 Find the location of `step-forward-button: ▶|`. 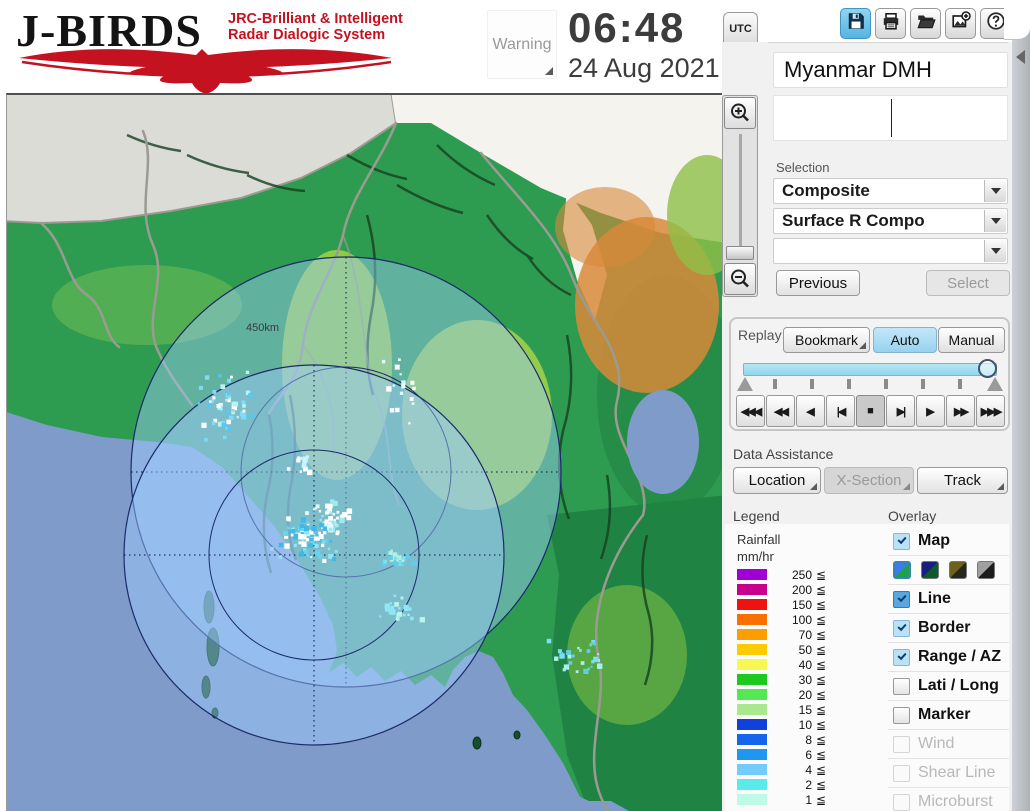

step-forward-button: ▶| is located at coordinates (900, 411).